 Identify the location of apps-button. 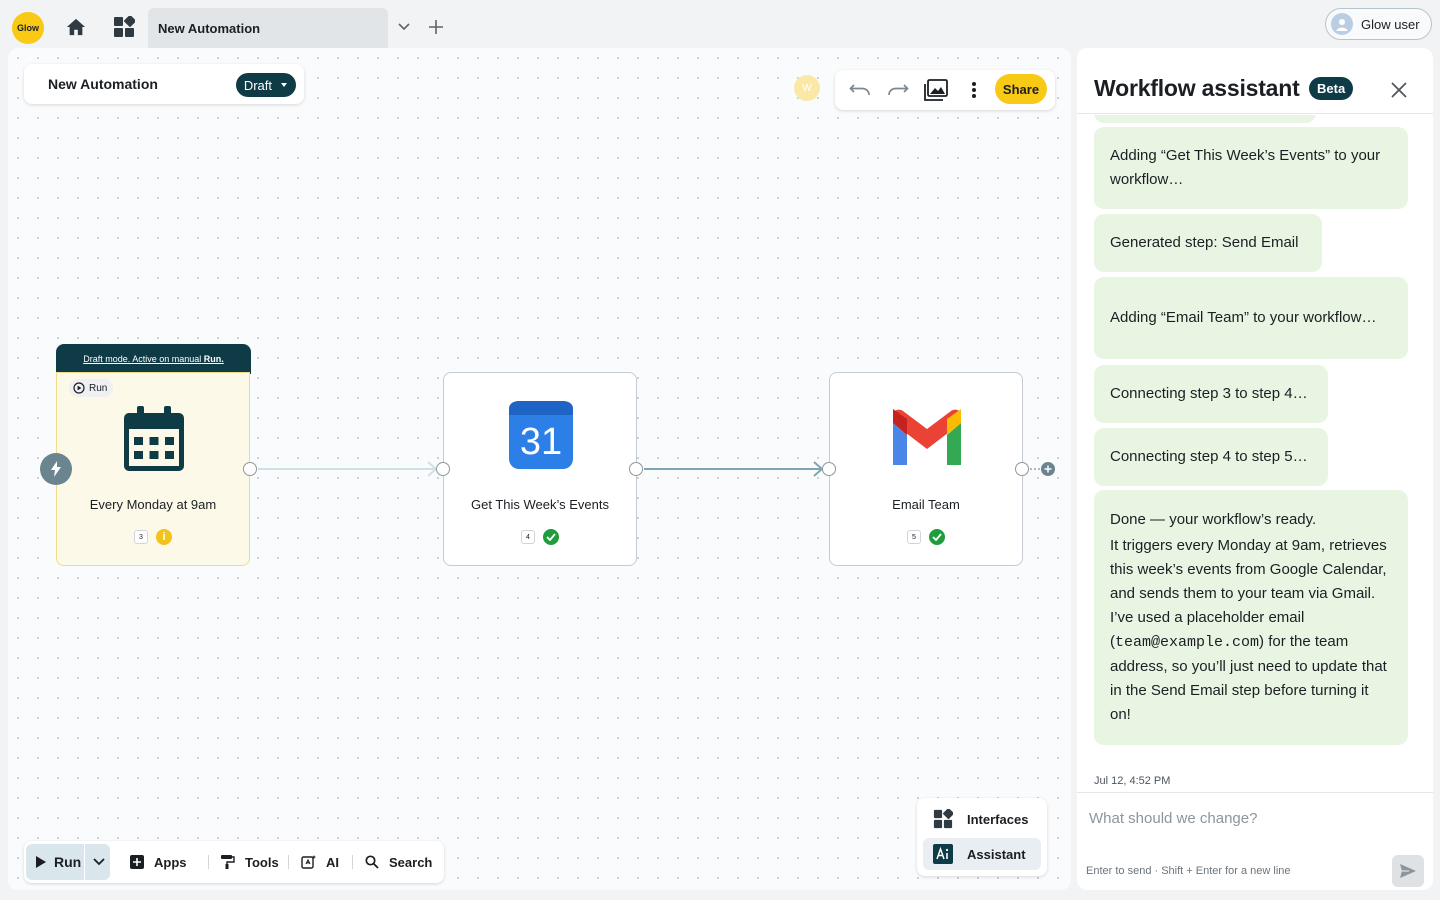
(124, 27).